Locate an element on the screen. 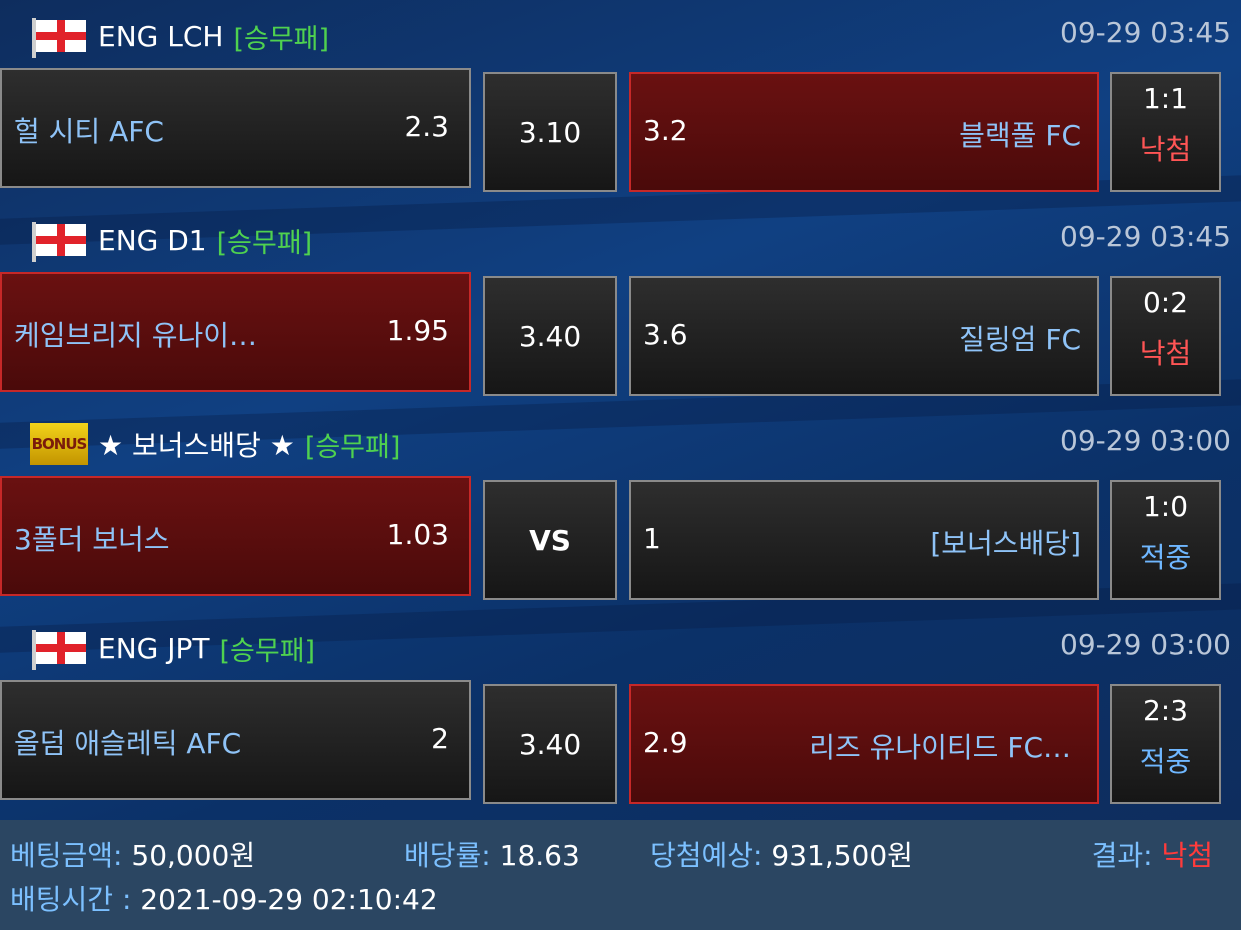 This screenshot has width=1241, height=930. league-info: BONUS ★ 보너스배당 ★ [승무패] is located at coordinates (215, 444).